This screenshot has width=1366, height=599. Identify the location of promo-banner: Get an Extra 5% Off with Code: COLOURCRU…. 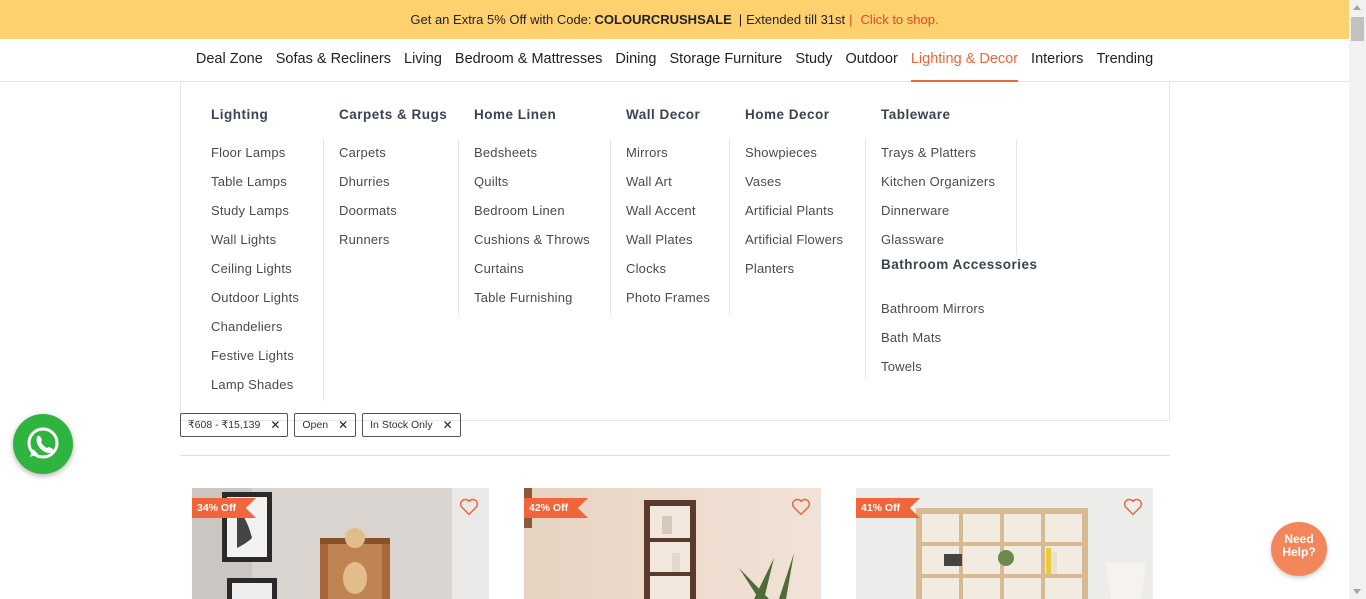
(674, 19).